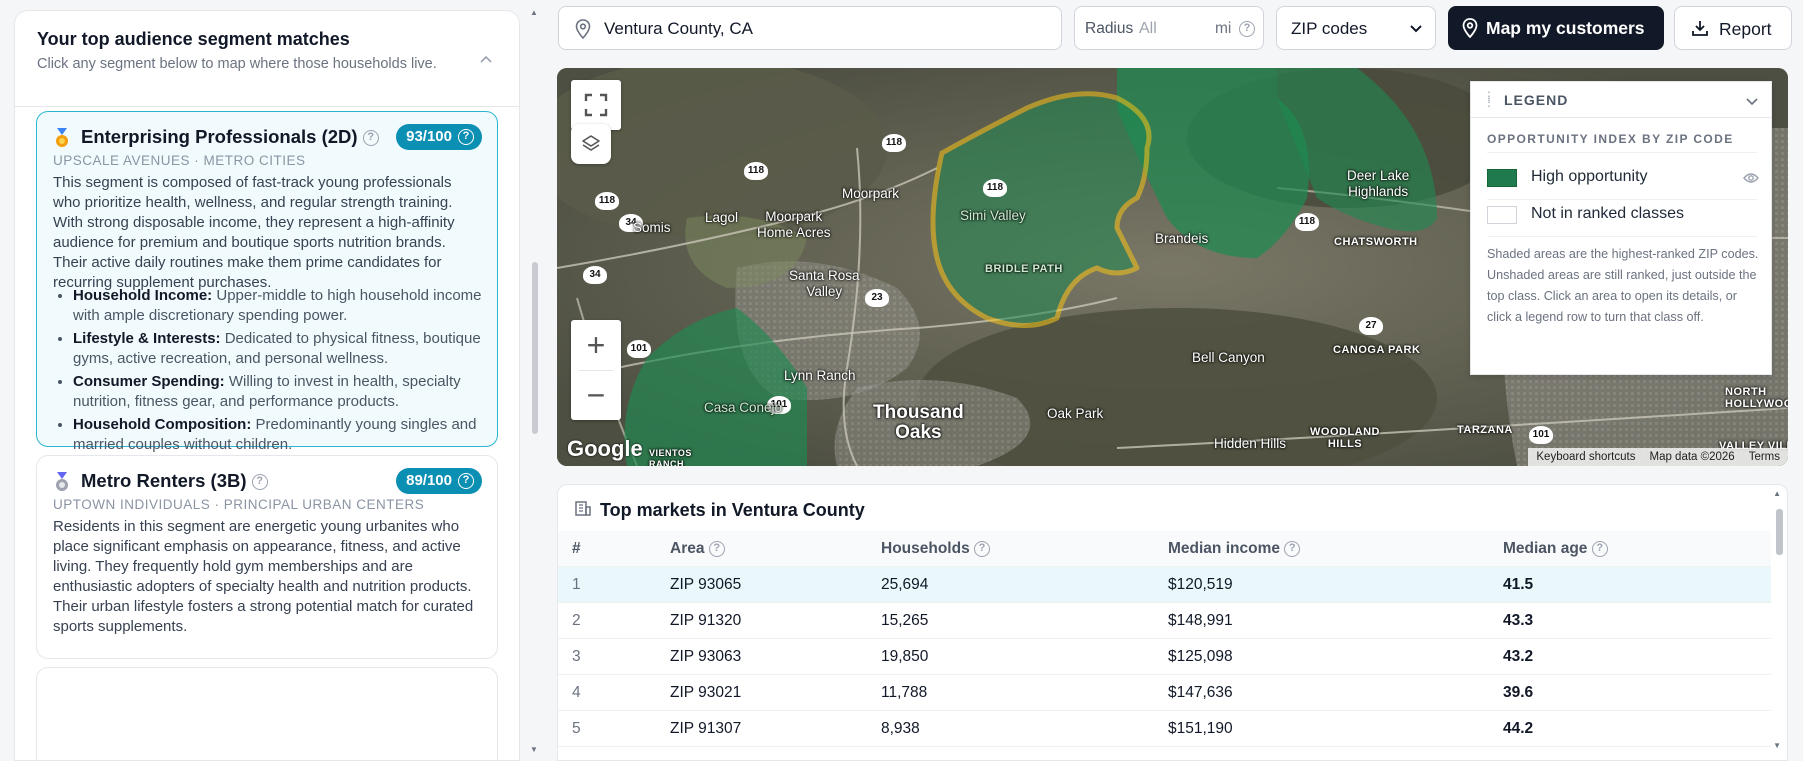  I want to click on collapse-chevron-icon, so click(488, 62).